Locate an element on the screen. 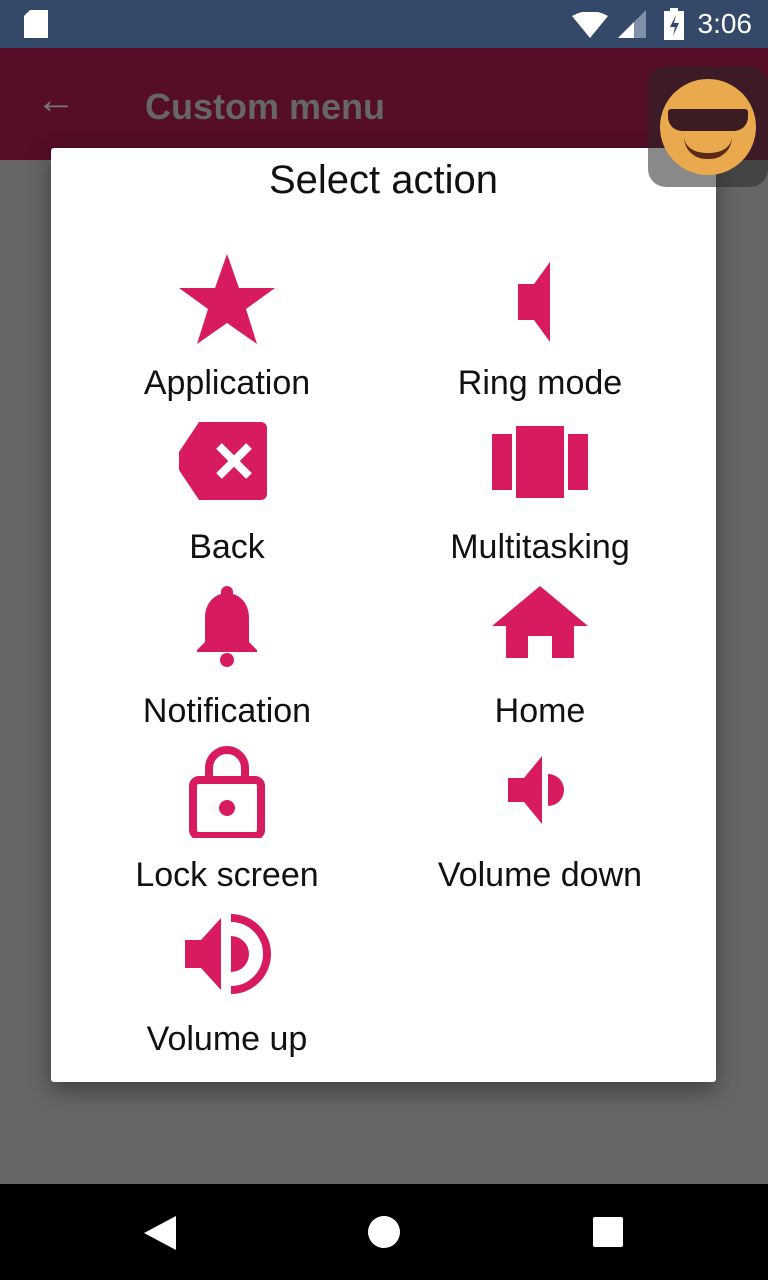 The image size is (768, 1280). clock: 3:06 is located at coordinates (725, 23).